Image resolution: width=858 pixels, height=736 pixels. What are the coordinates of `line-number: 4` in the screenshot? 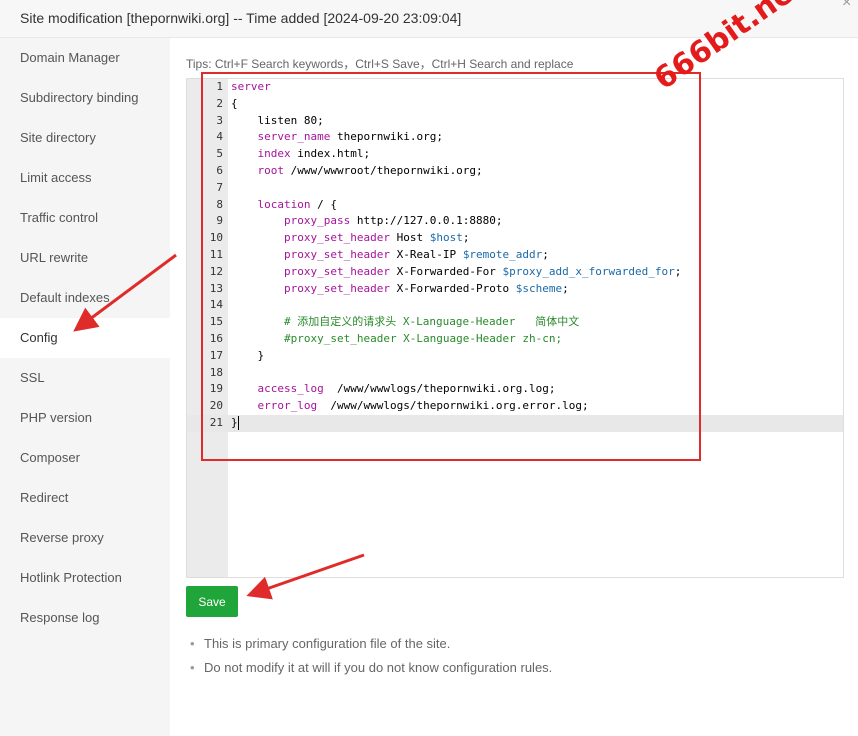 It's located at (219, 137).